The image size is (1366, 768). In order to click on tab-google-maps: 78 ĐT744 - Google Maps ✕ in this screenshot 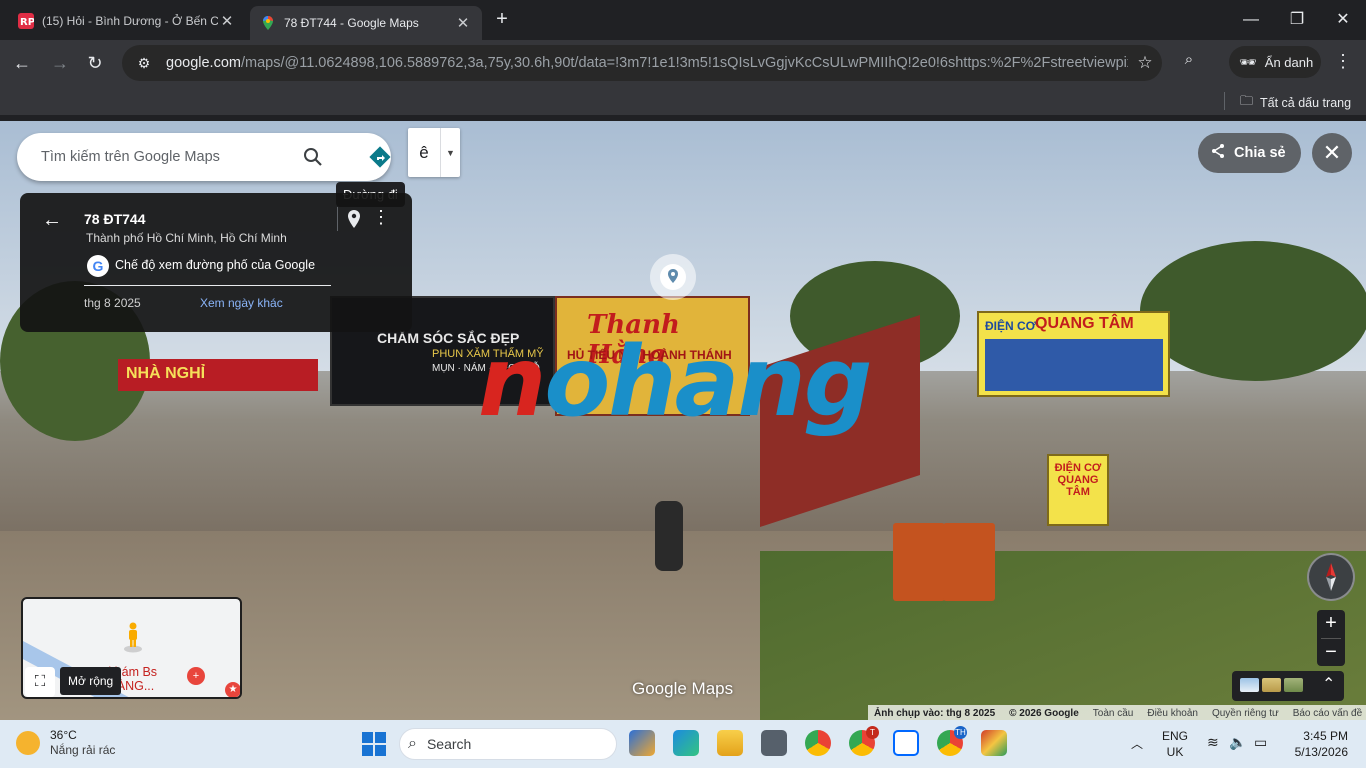, I will do `click(366, 23)`.